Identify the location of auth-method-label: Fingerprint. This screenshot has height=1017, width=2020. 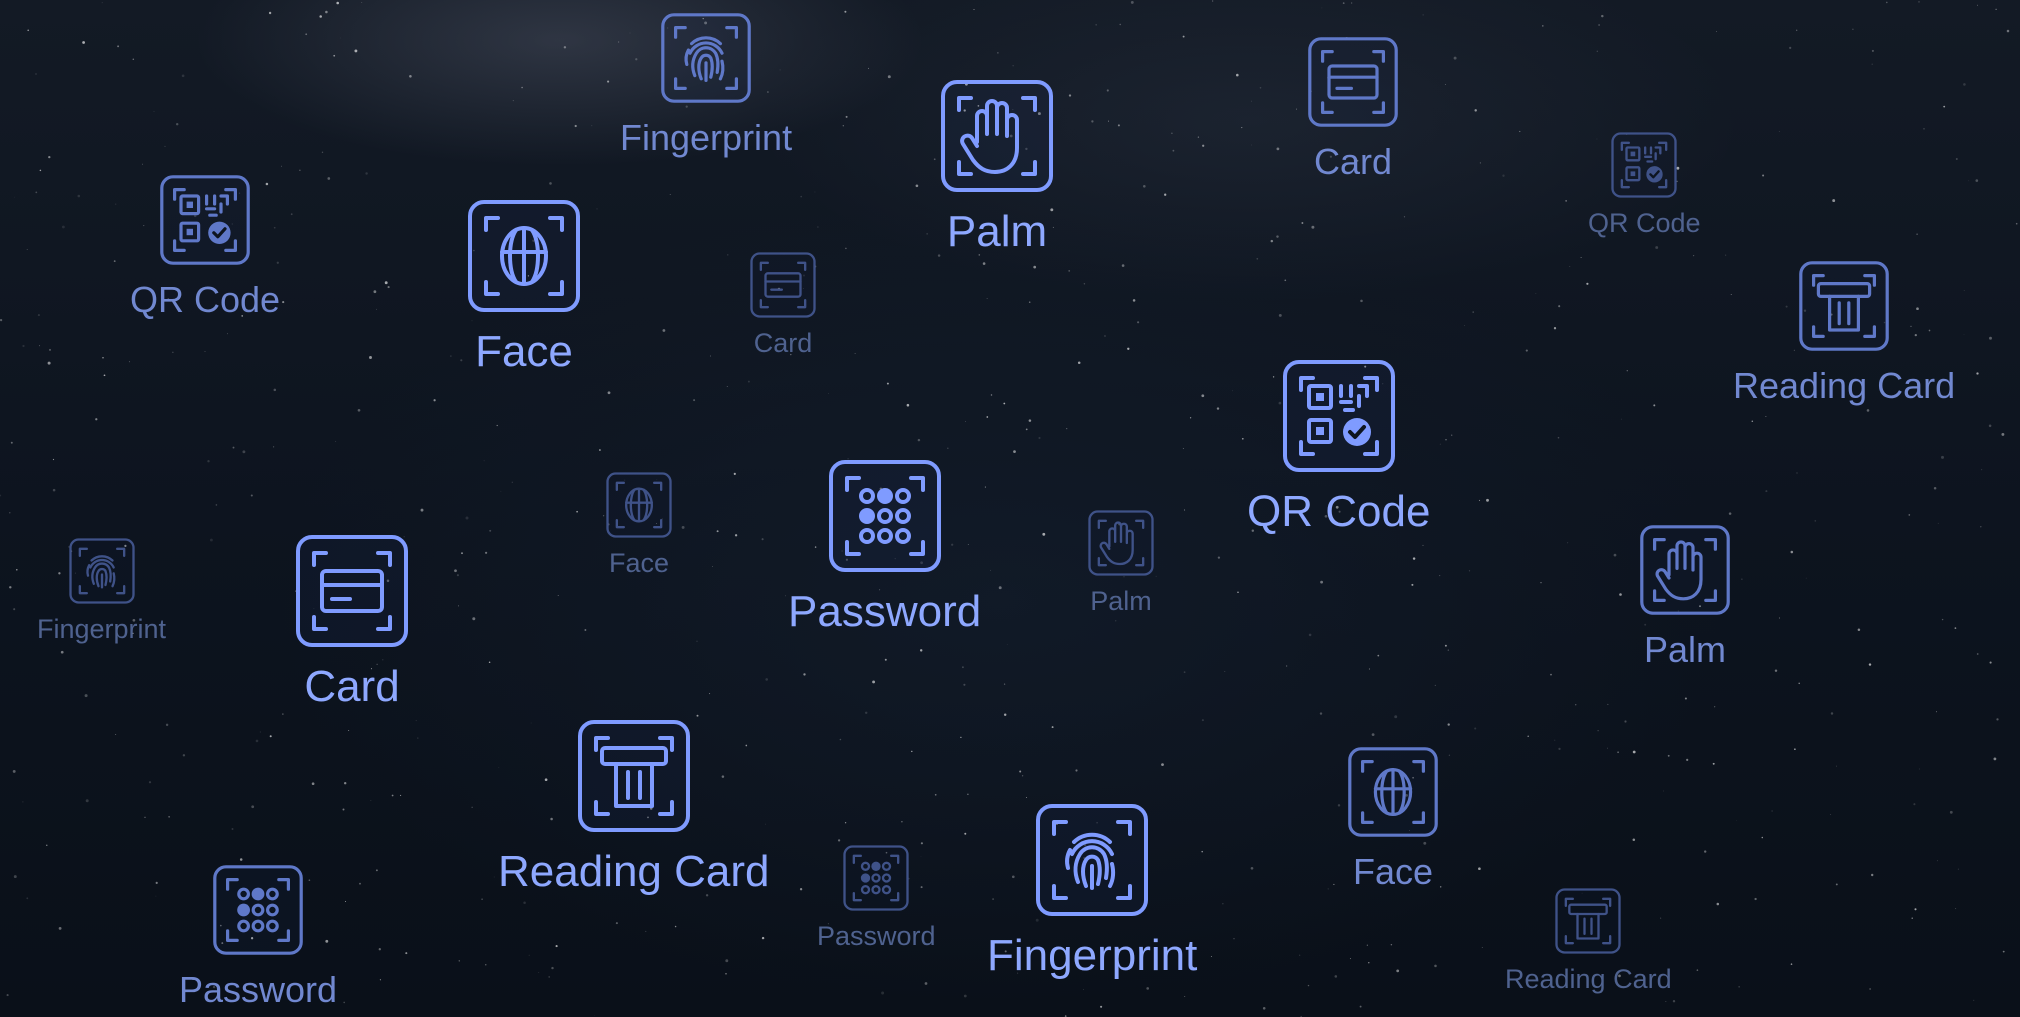
(706, 137).